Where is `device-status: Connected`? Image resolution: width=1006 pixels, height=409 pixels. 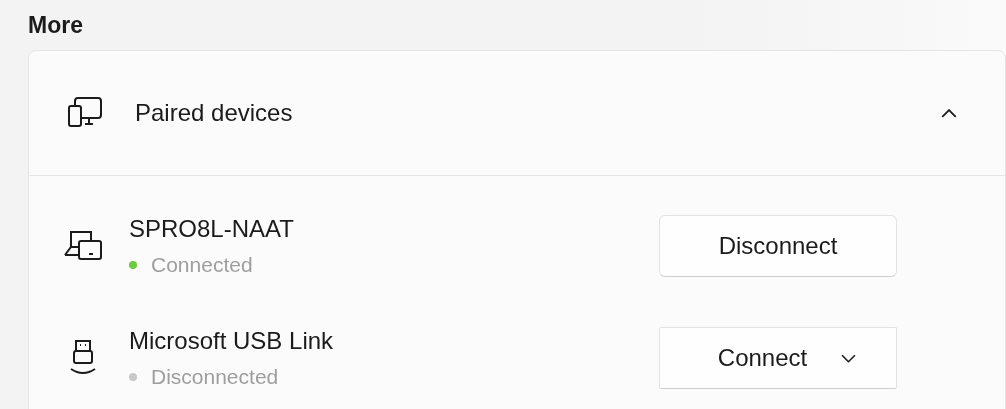 device-status: Connected is located at coordinates (202, 265).